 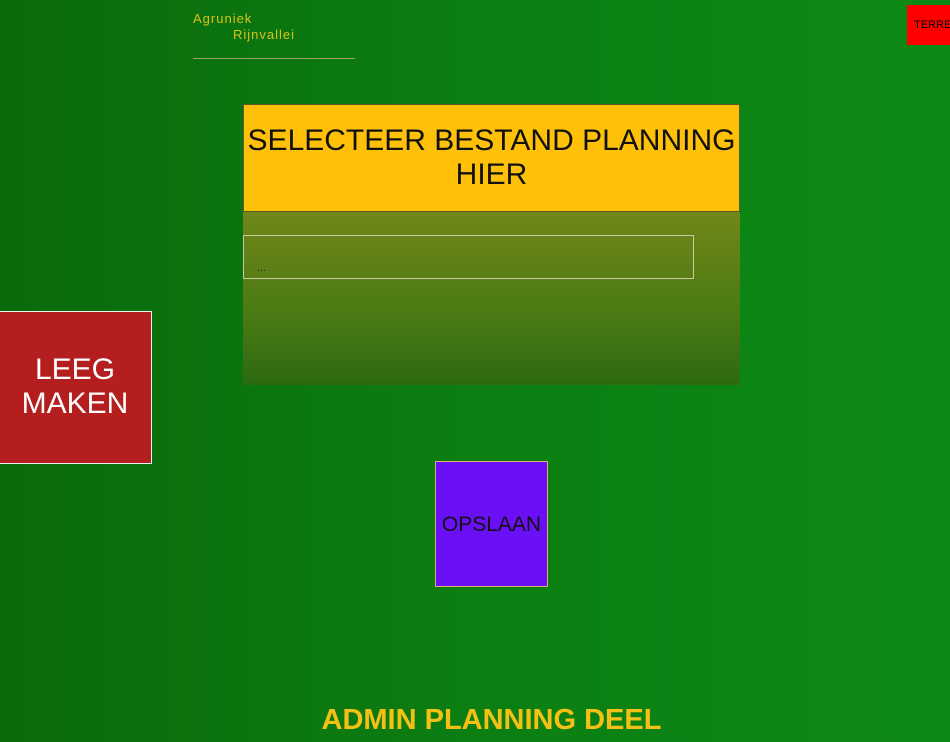 What do you see at coordinates (76, 387) in the screenshot?
I see `clear-button: LEEG MAKEN` at bounding box center [76, 387].